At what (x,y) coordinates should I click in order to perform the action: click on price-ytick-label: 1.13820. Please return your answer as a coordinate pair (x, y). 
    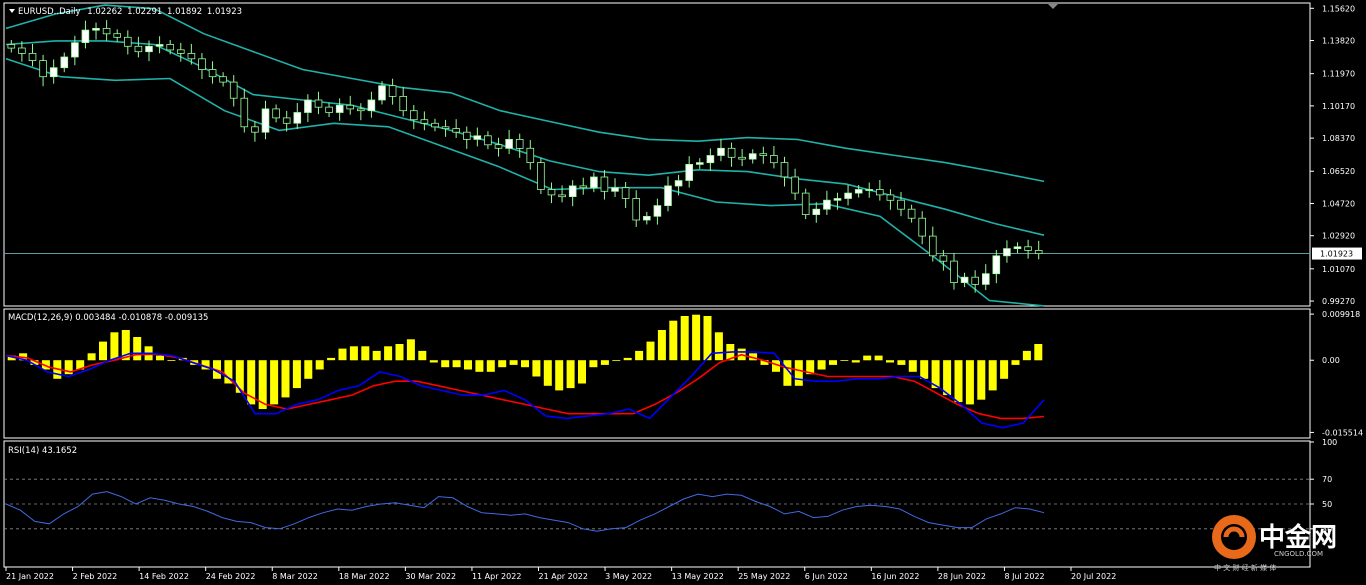
    Looking at the image, I should click on (1338, 41).